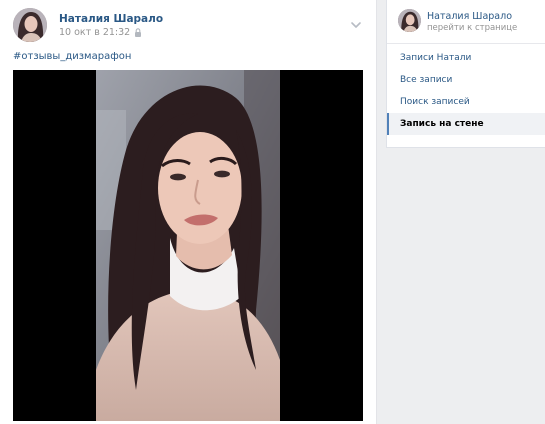 Image resolution: width=545 pixels, height=424 pixels. What do you see at coordinates (94, 32) in the screenshot?
I see `post-date-text: 10 окт в 21:32` at bounding box center [94, 32].